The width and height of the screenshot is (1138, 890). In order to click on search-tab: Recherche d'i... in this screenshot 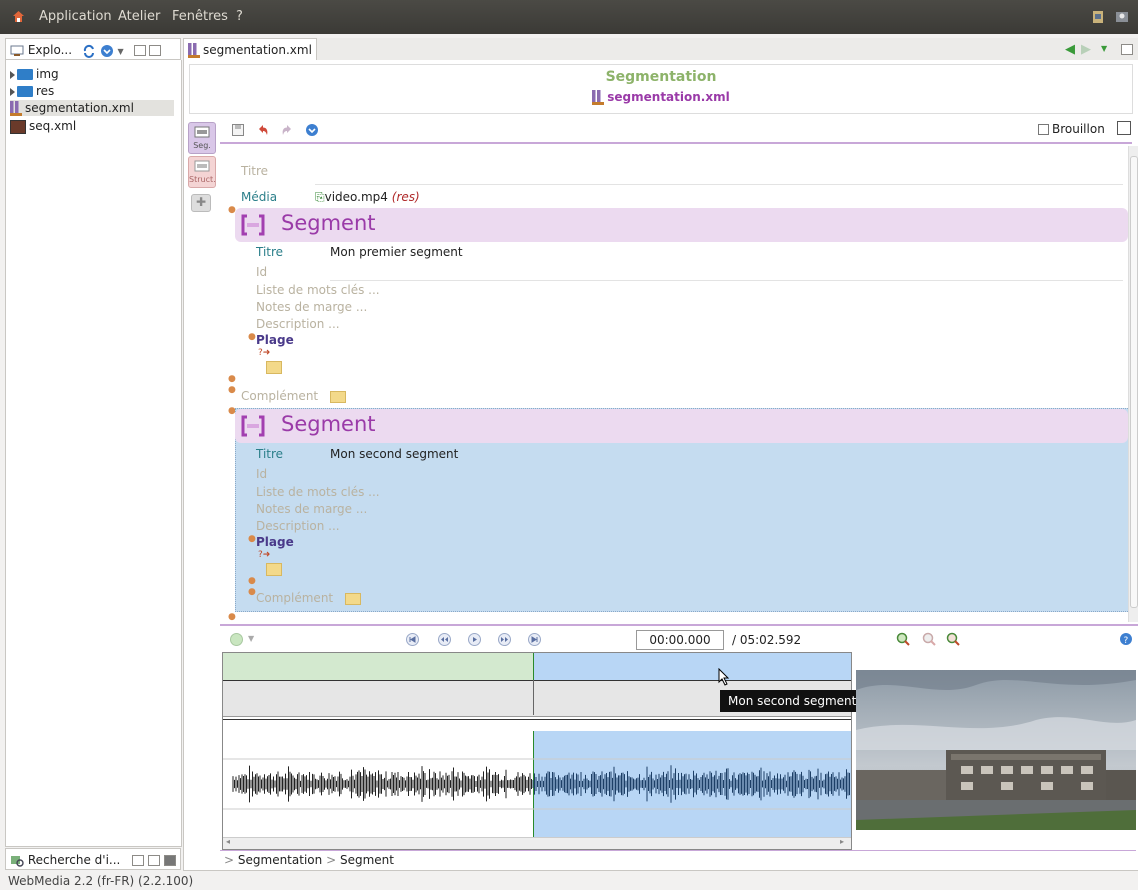, I will do `click(93, 859)`.